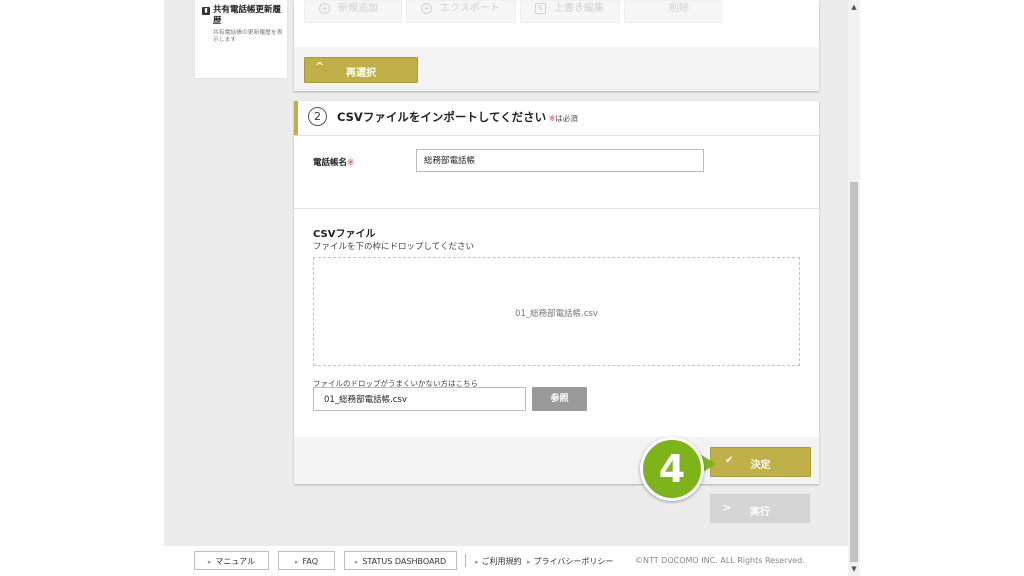 This screenshot has width=1024, height=576. What do you see at coordinates (579, 8) in the screenshot?
I see `edit-button-label: 上書き編集` at bounding box center [579, 8].